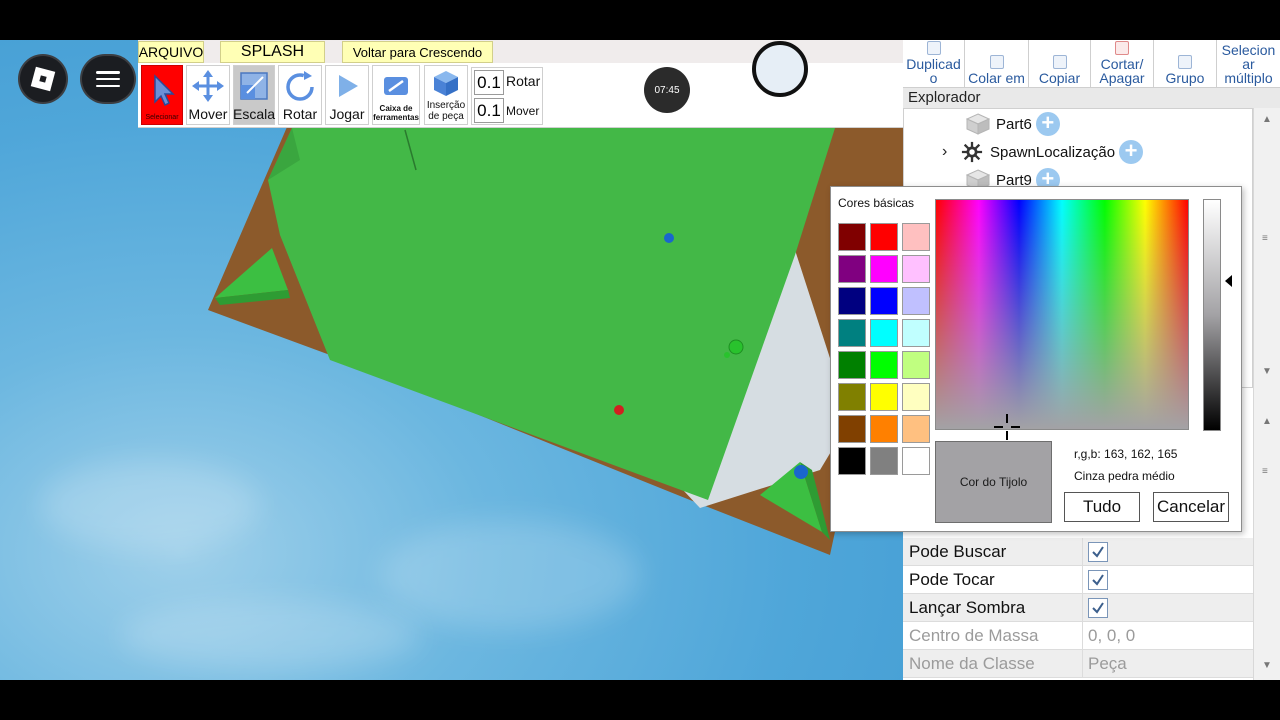 This screenshot has width=1280, height=720. I want to click on menu-voltar: Voltar para Crescendo, so click(417, 52).